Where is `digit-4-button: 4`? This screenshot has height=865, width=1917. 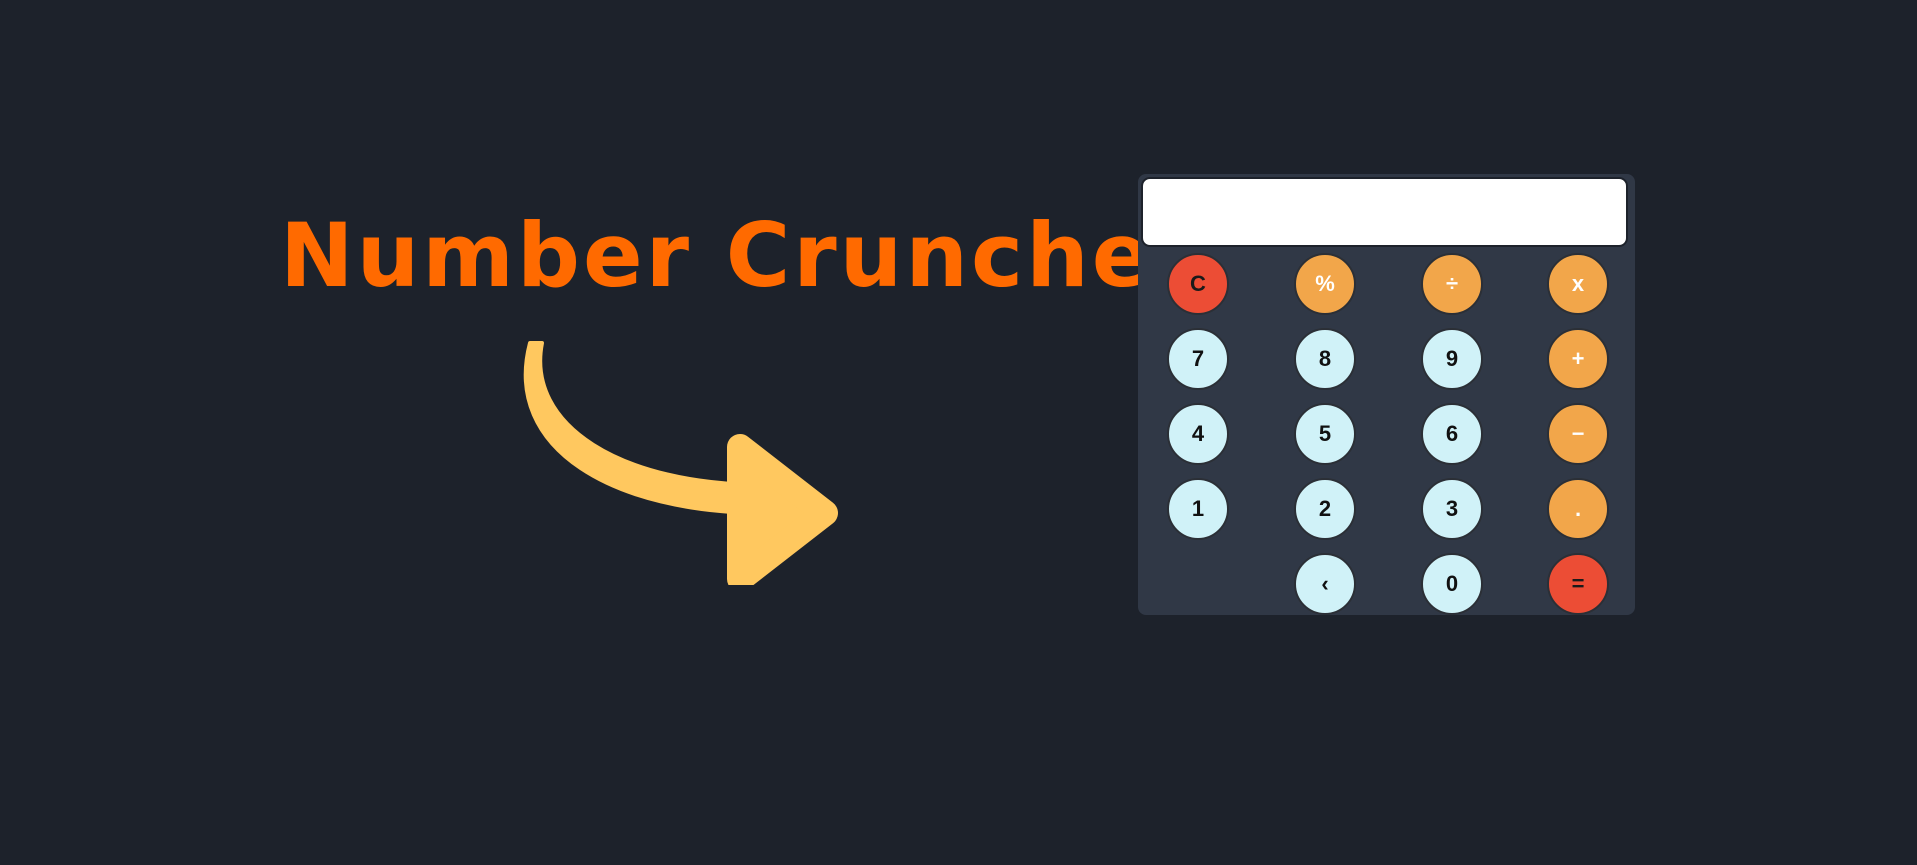 digit-4-button: 4 is located at coordinates (1198, 434).